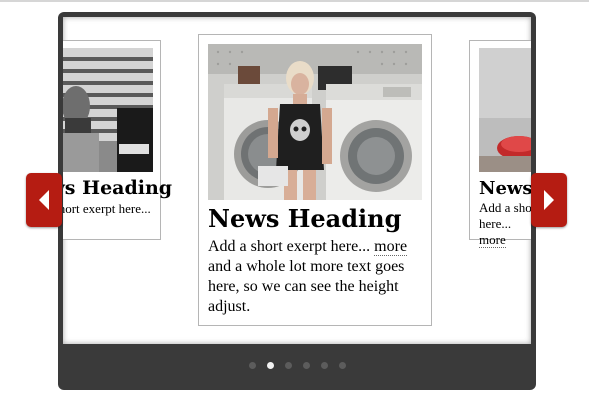 The height and width of the screenshot is (419, 589). I want to click on next-slide-button, so click(549, 200).